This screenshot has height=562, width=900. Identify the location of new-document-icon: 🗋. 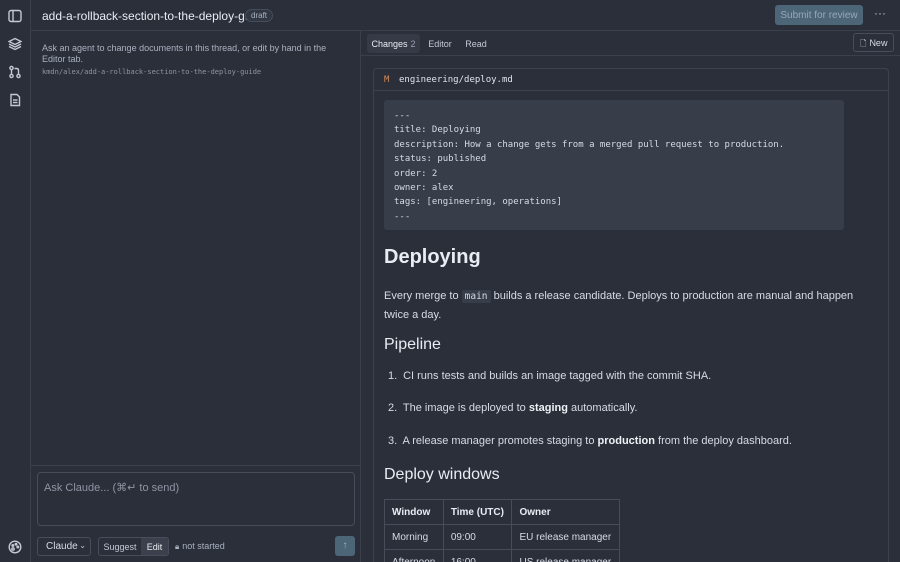
(863, 43).